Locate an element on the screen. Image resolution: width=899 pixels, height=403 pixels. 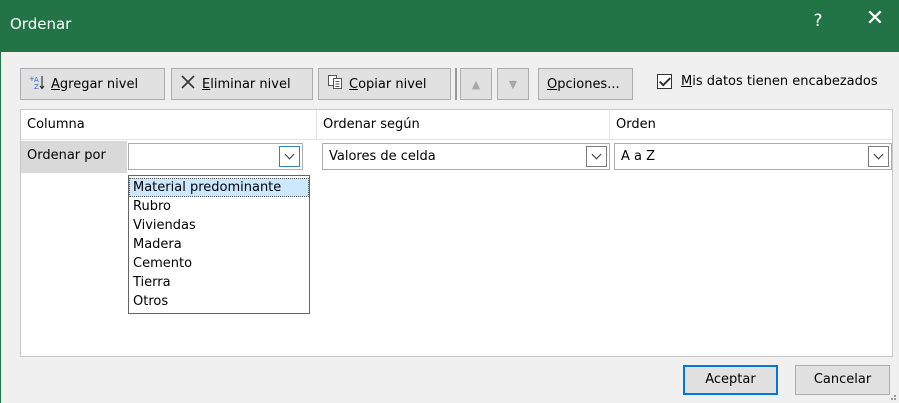
sort-az-icon: + A Z is located at coordinates (37, 84).